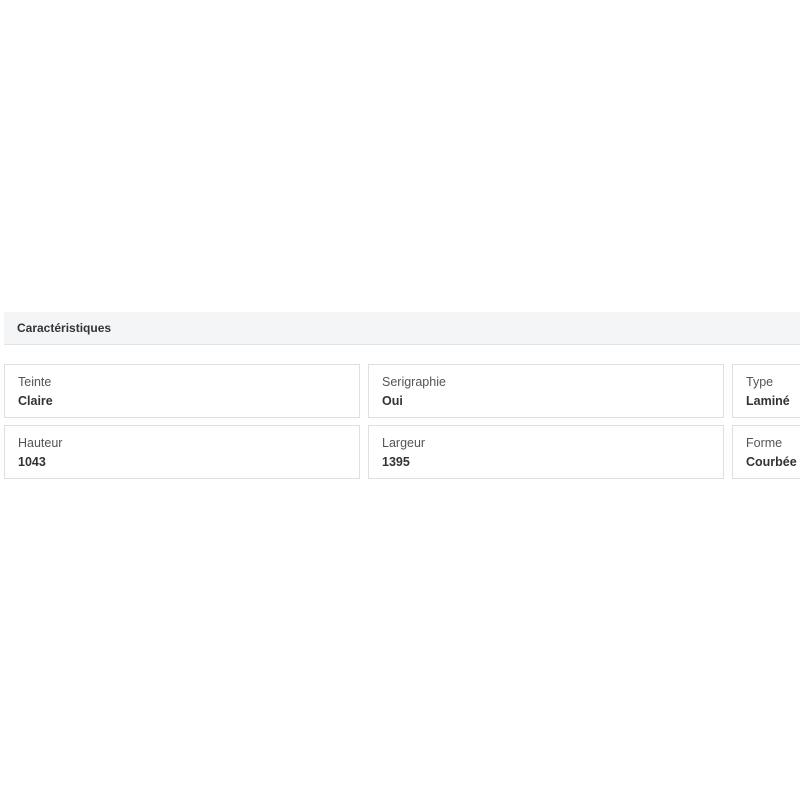 Image resolution: width=800 pixels, height=800 pixels. Describe the element at coordinates (771, 462) in the screenshot. I see `characteristic-value: Courbée` at that location.